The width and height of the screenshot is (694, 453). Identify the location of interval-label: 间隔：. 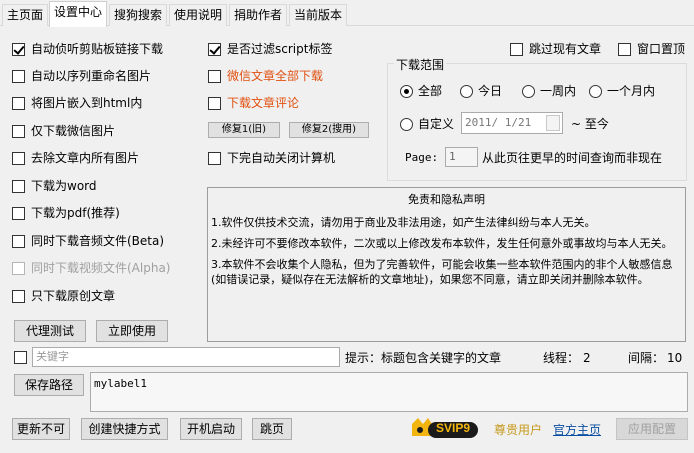
(646, 358).